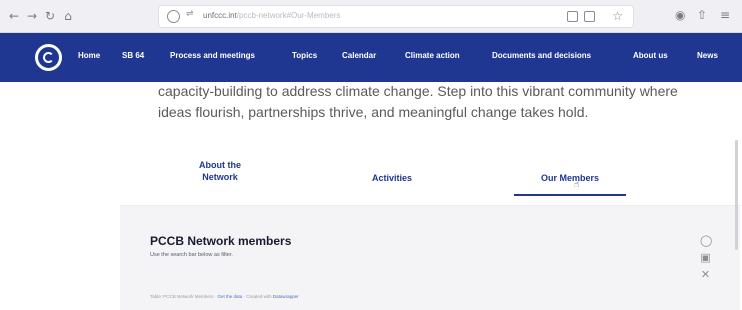  I want to click on url-text: unfccc.int/pccb-network#Our-Members, so click(272, 15).